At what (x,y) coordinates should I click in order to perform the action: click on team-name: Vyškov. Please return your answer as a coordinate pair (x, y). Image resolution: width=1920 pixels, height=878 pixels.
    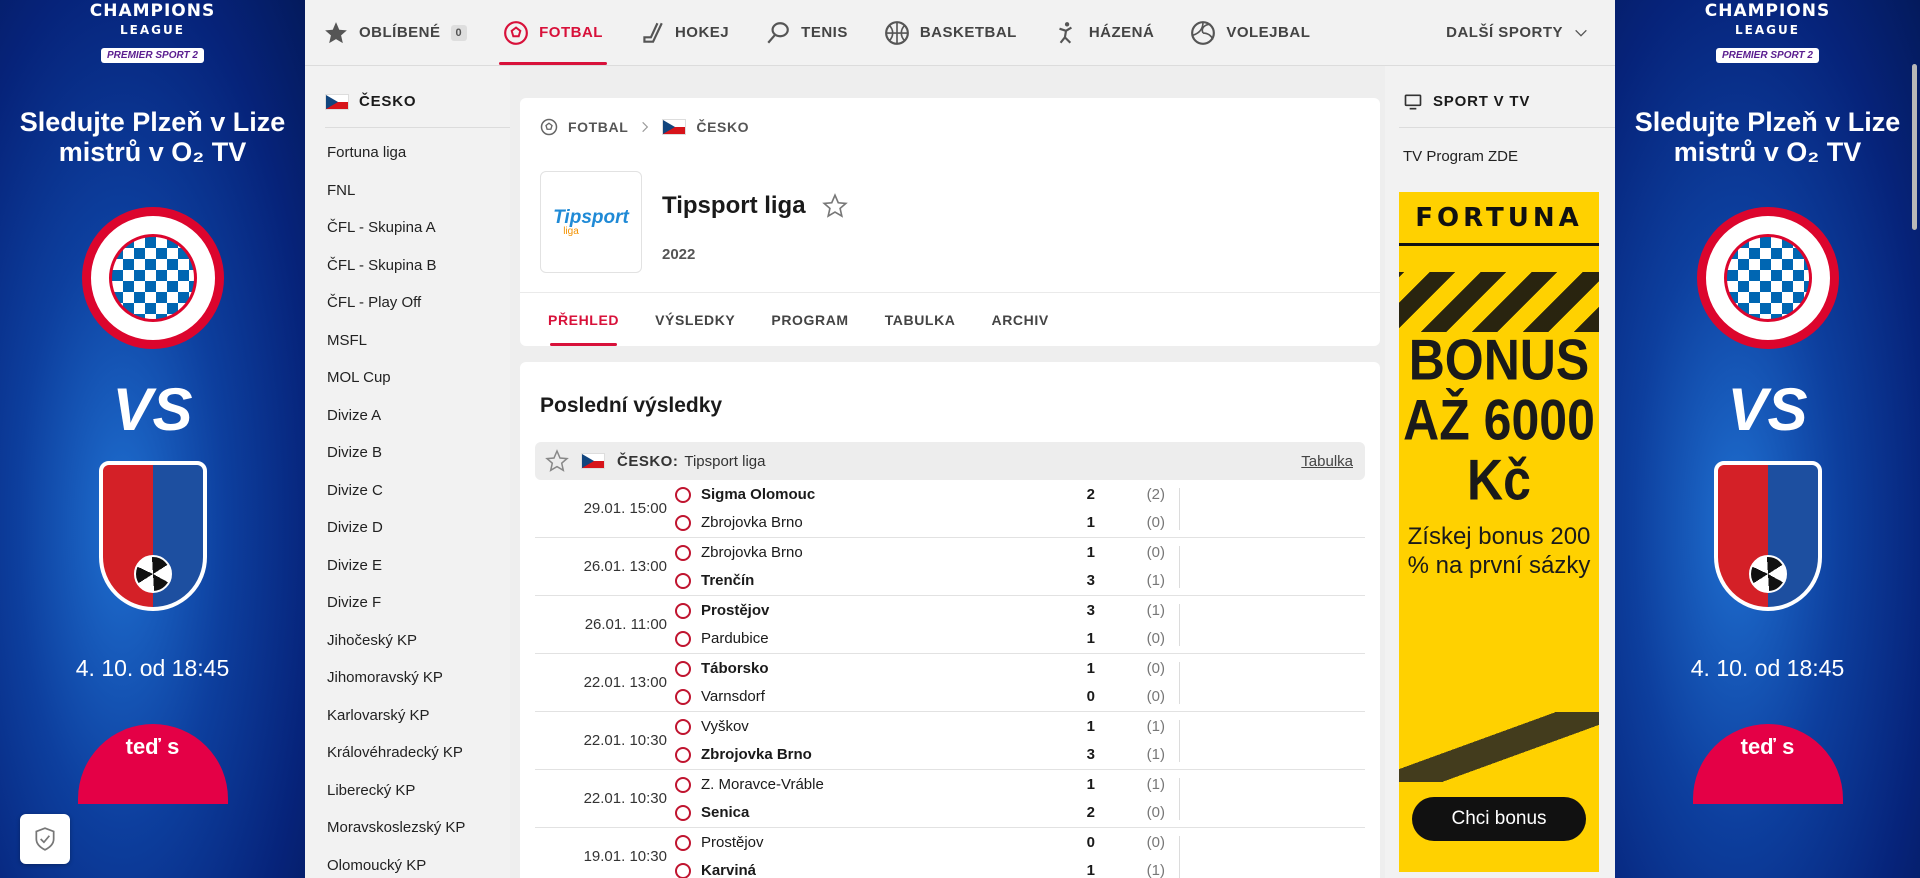
    Looking at the image, I should click on (725, 726).